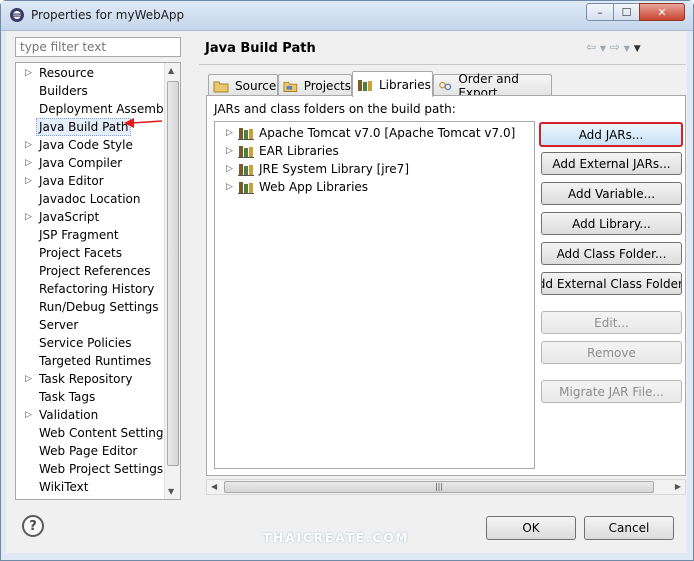  I want to click on minimize-button: –, so click(600, 12).